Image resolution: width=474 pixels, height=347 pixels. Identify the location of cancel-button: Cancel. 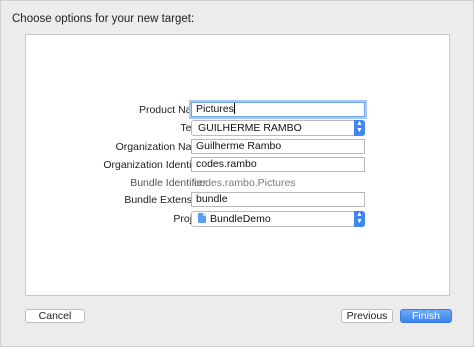
(55, 316).